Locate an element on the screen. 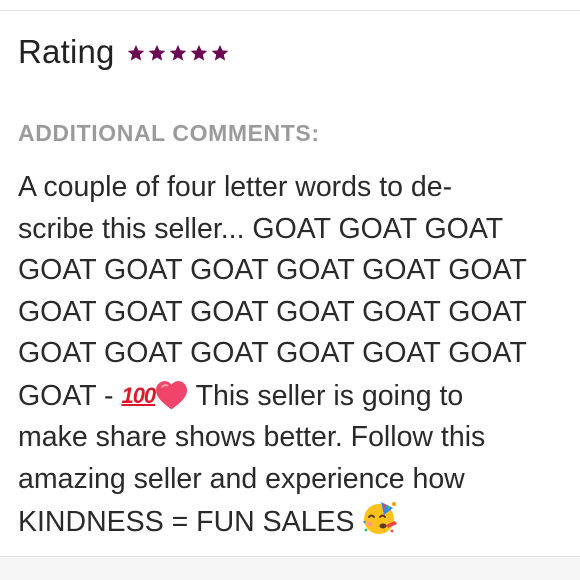  comment-line-text: KINDNESS = FUN SALES is located at coordinates (190, 522).